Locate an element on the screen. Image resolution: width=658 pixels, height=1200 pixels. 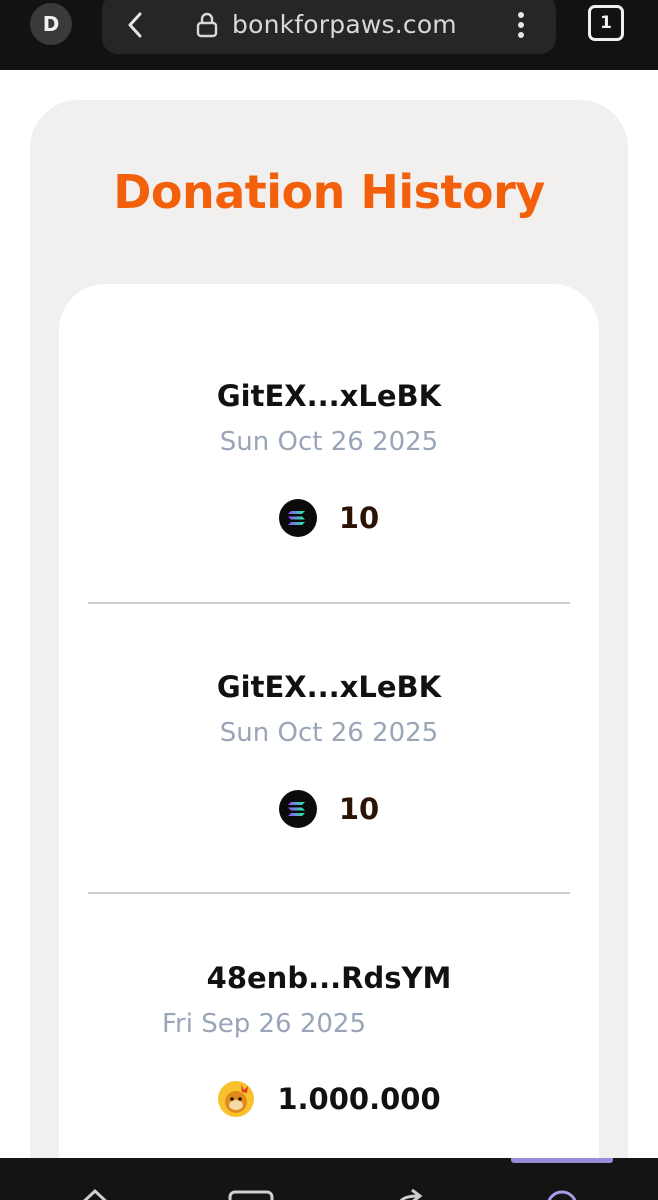
profile-initial: D is located at coordinates (51, 24).